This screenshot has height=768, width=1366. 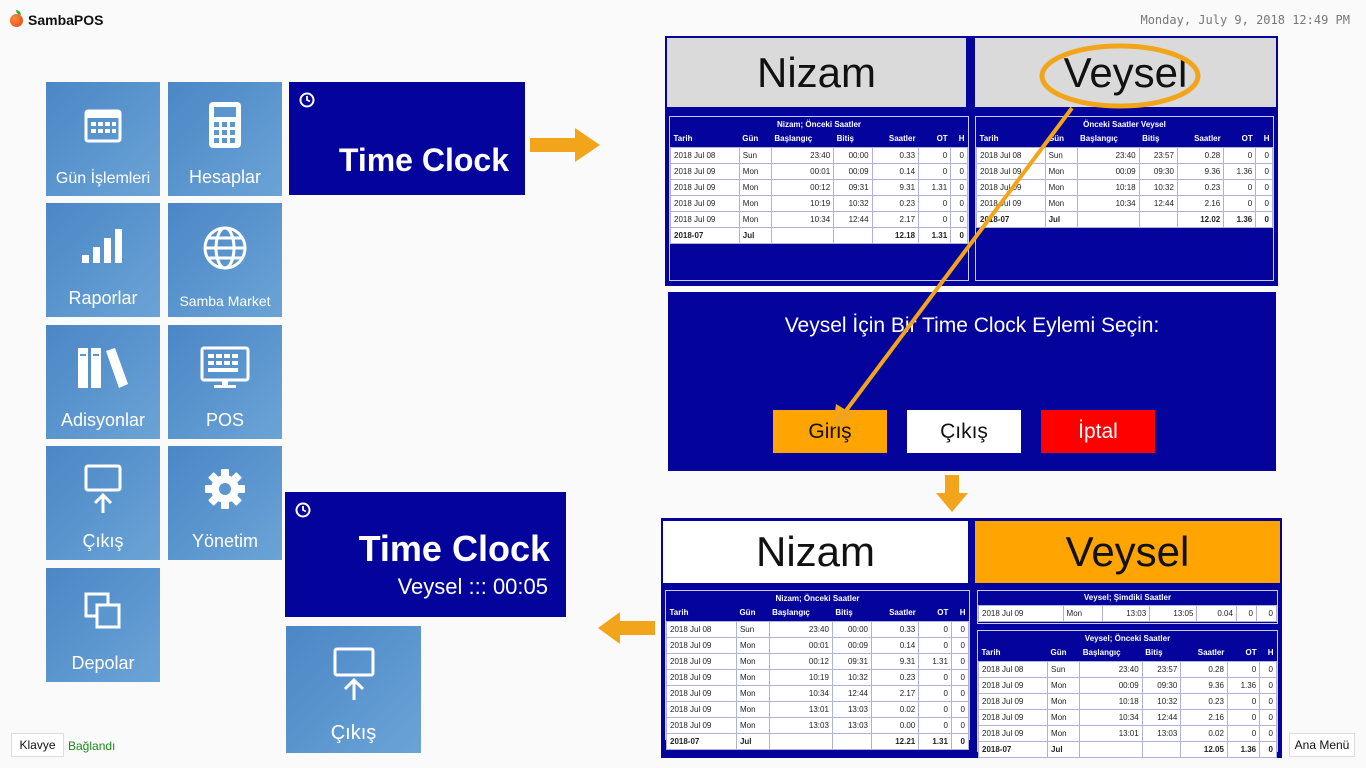 I want to click on arrow-down-icon, so click(x=952, y=493).